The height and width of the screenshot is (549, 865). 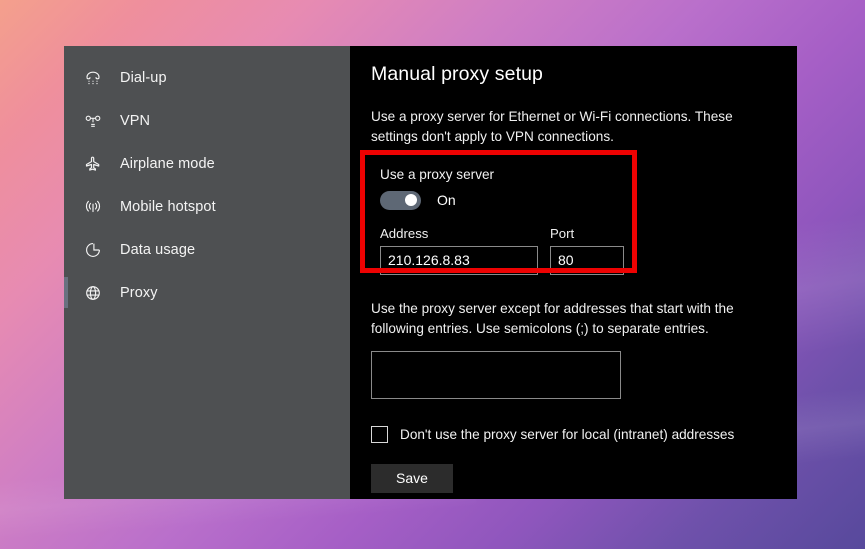 I want to click on address-field-group: Address, so click(x=459, y=250).